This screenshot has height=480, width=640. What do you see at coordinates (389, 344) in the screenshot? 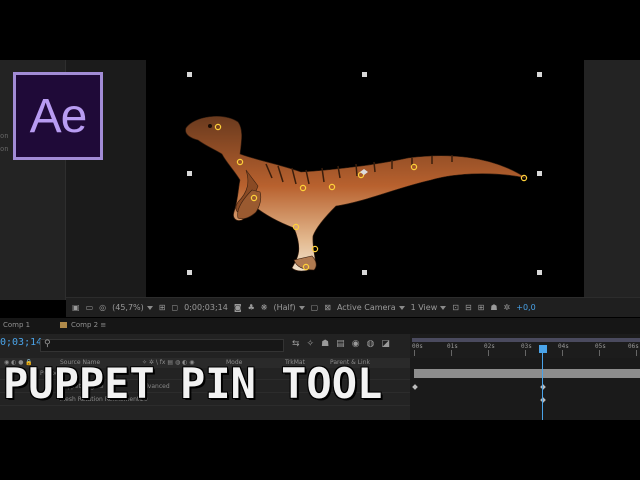
I see `graph-toggle-icon: ◪` at bounding box center [389, 344].